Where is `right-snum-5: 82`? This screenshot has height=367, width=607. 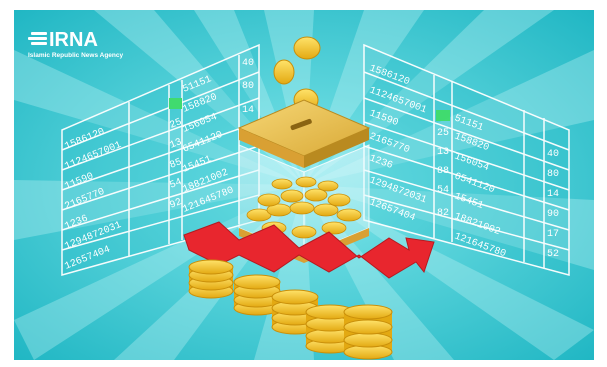 right-snum-5: 82 is located at coordinates (443, 213).